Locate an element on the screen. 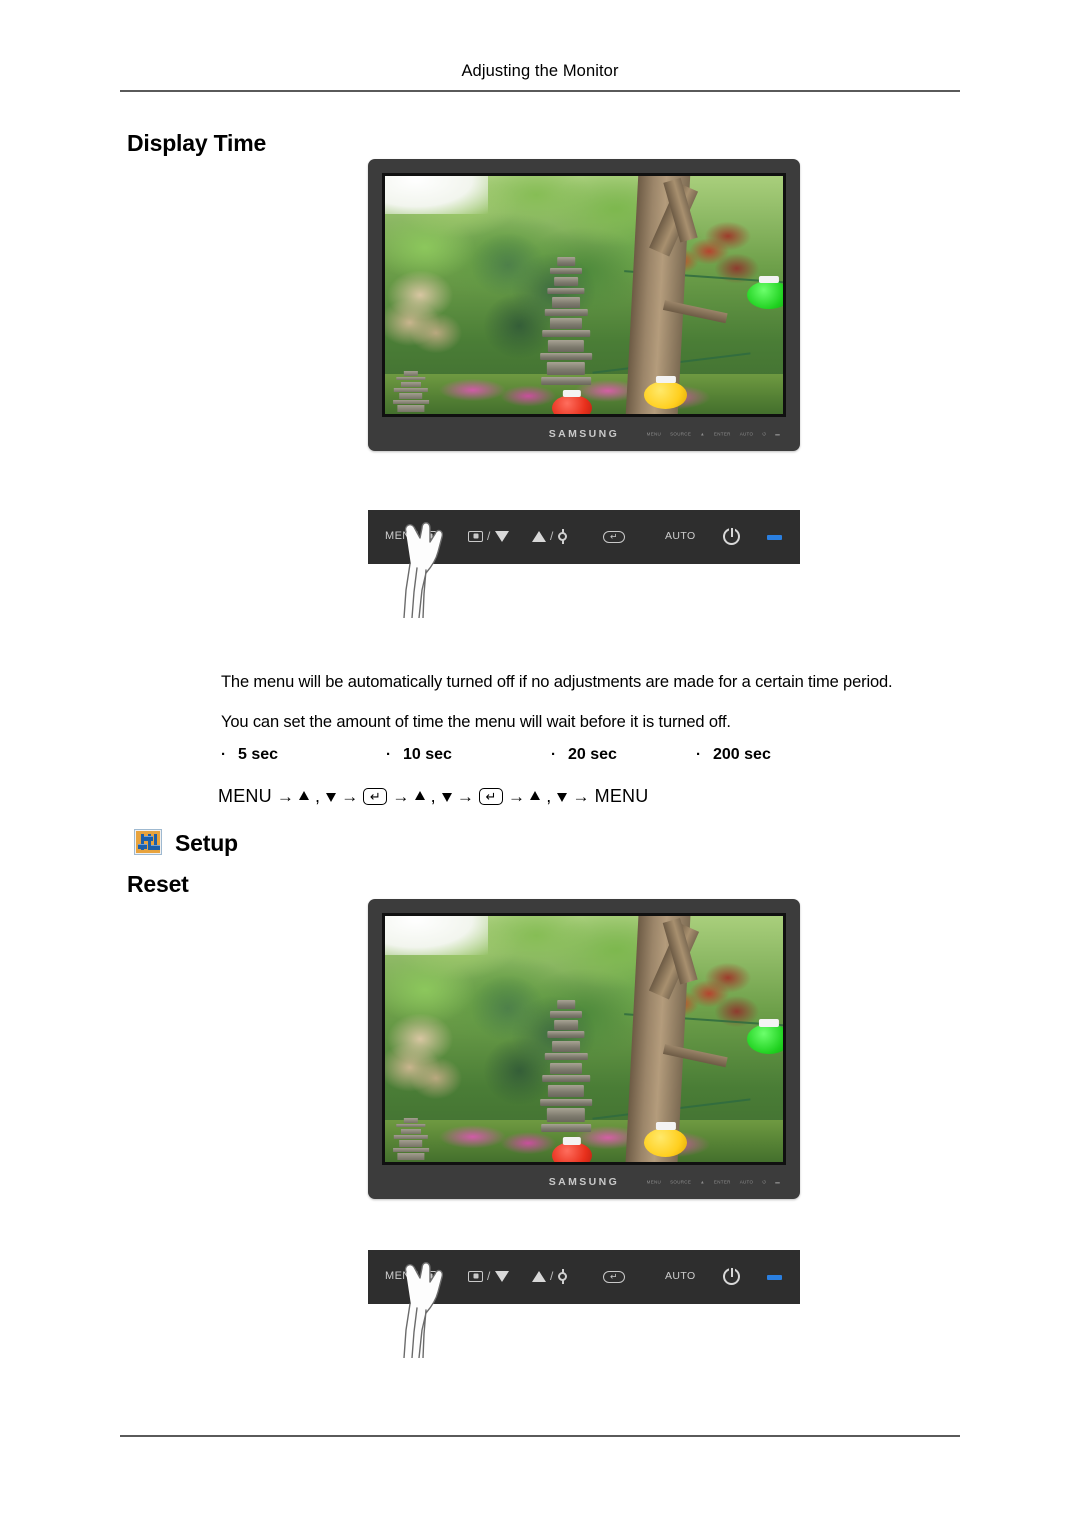 The height and width of the screenshot is (1527, 1080). list-item-label: 20 sec is located at coordinates (592, 754).